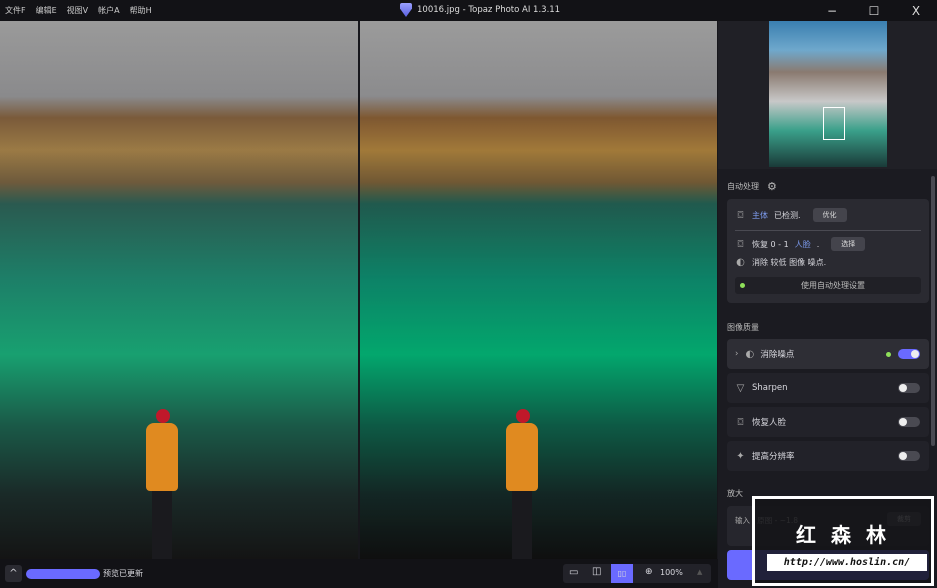 The image size is (937, 588). I want to click on close-button: X, so click(916, 10).